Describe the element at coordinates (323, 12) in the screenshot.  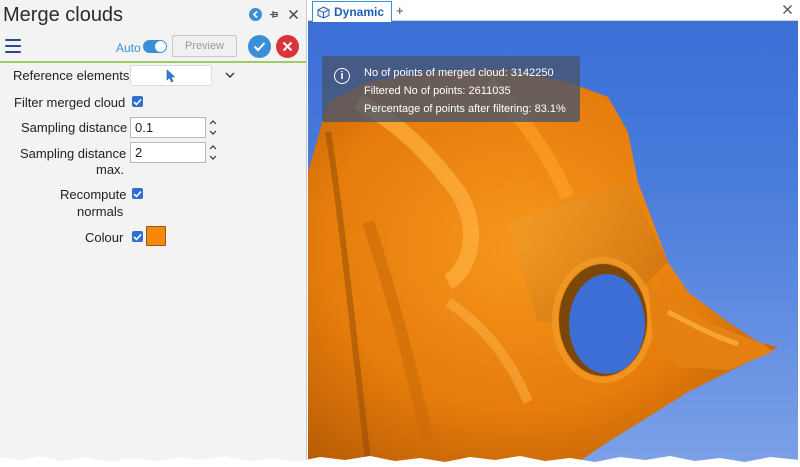
I see `cube-icon` at that location.